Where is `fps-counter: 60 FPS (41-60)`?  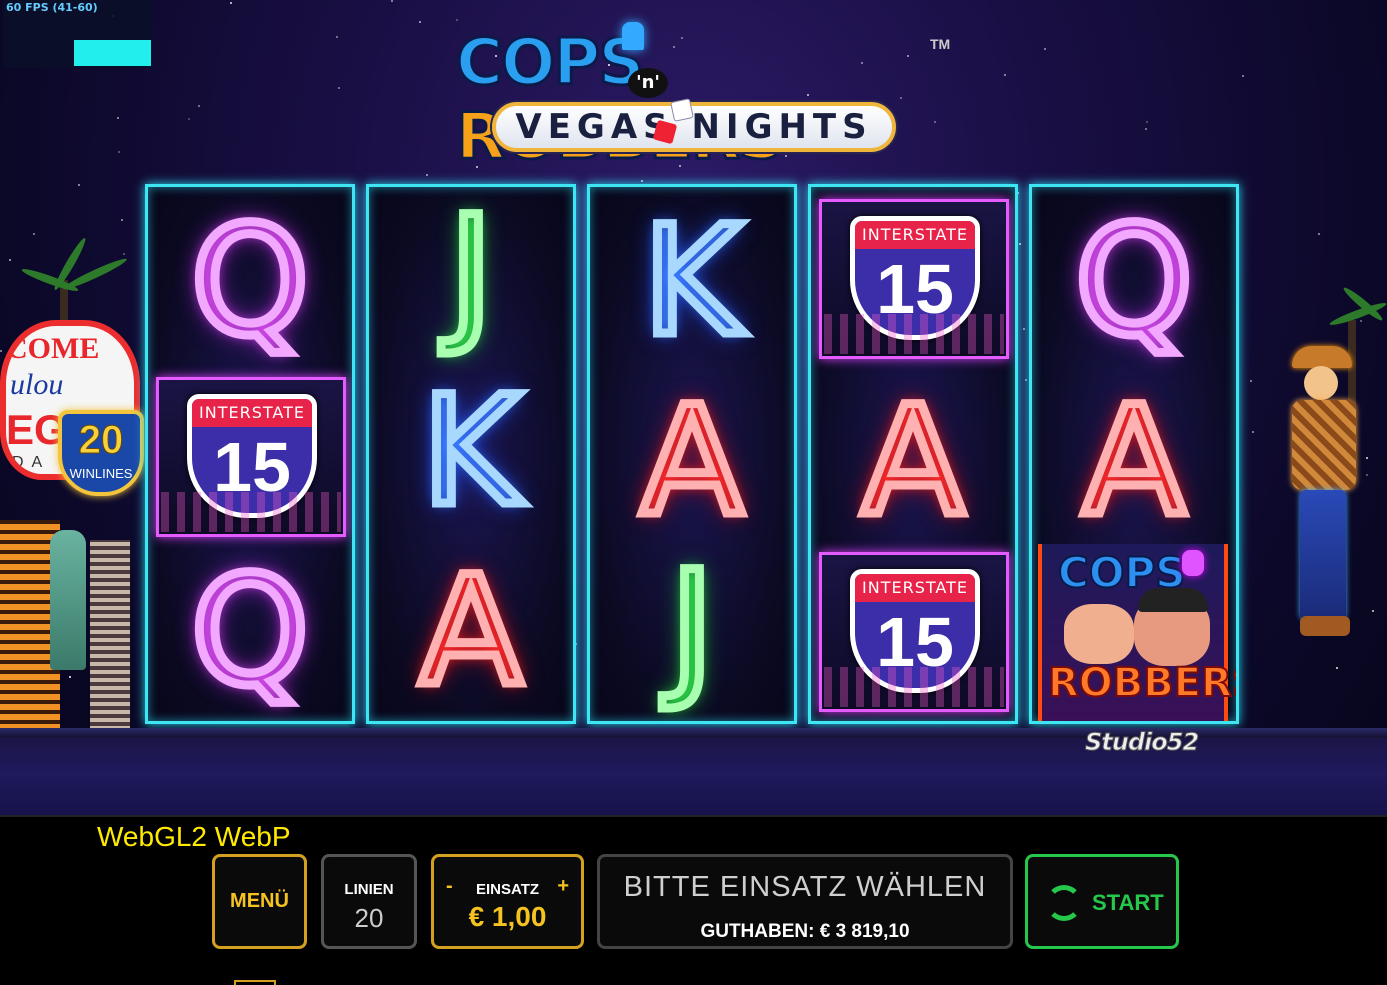
fps-counter: 60 FPS (41-60) is located at coordinates (52, 7).